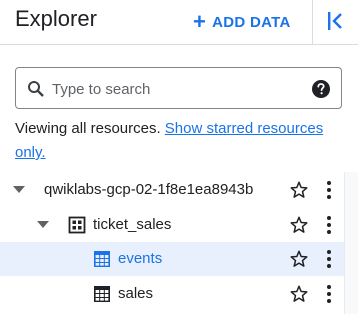 Image resolution: width=358 pixels, height=314 pixels. I want to click on search-box, so click(178, 88).